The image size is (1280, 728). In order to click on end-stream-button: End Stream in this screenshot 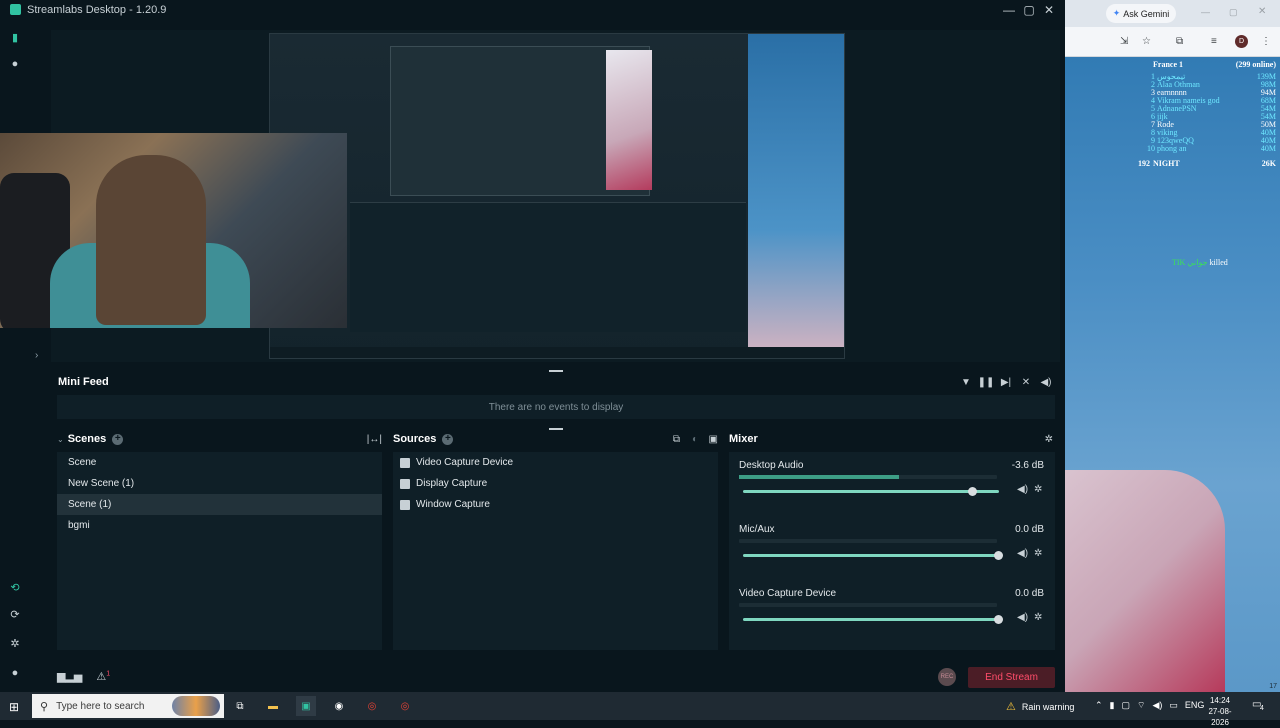, I will do `click(1011, 677)`.